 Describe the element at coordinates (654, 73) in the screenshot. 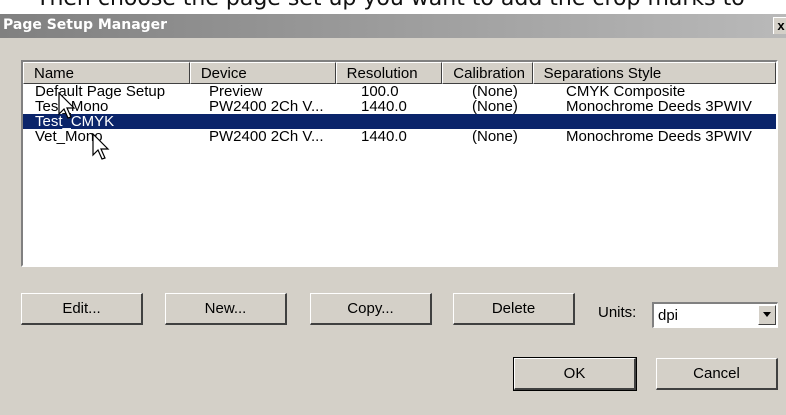

I see `column-header-separations-style: Separations Style` at that location.